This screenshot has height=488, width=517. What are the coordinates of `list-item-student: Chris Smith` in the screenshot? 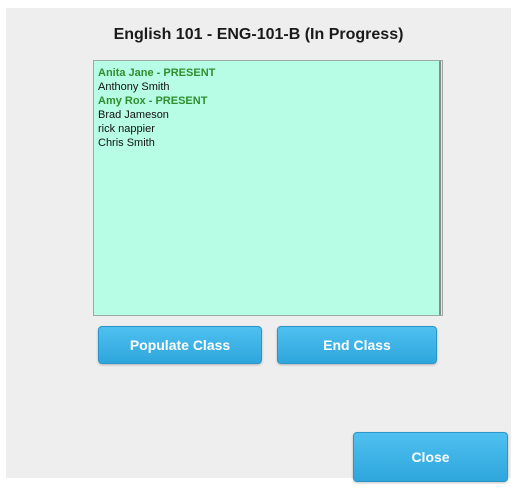 It's located at (268, 143).